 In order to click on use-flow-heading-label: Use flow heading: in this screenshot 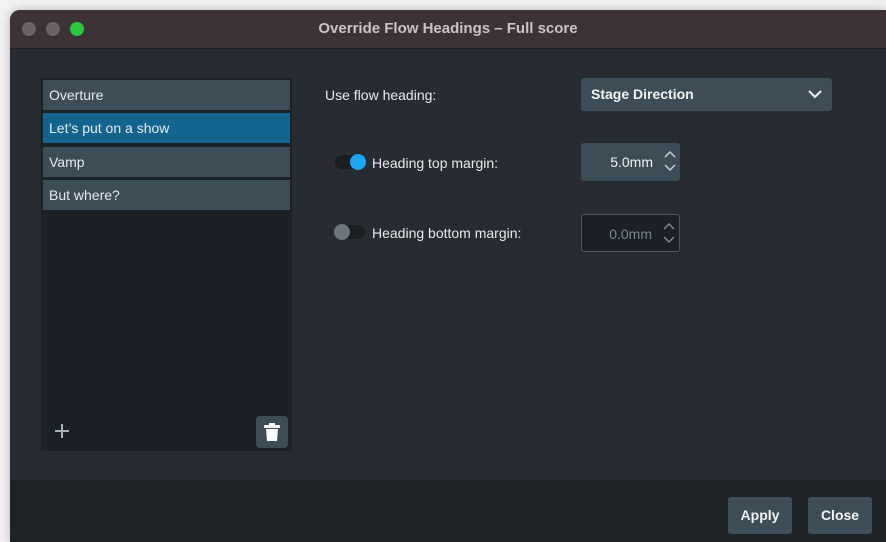, I will do `click(381, 95)`.